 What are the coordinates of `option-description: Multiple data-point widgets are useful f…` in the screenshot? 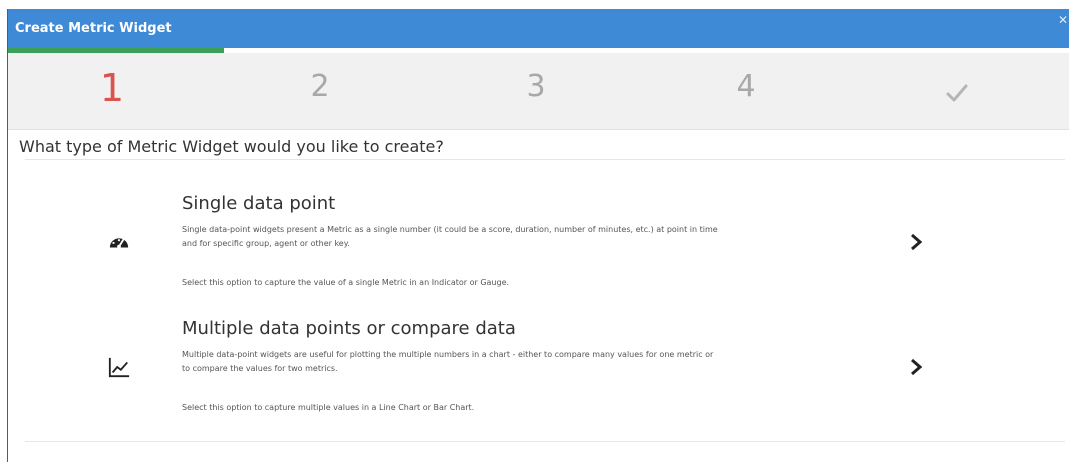 It's located at (532, 362).